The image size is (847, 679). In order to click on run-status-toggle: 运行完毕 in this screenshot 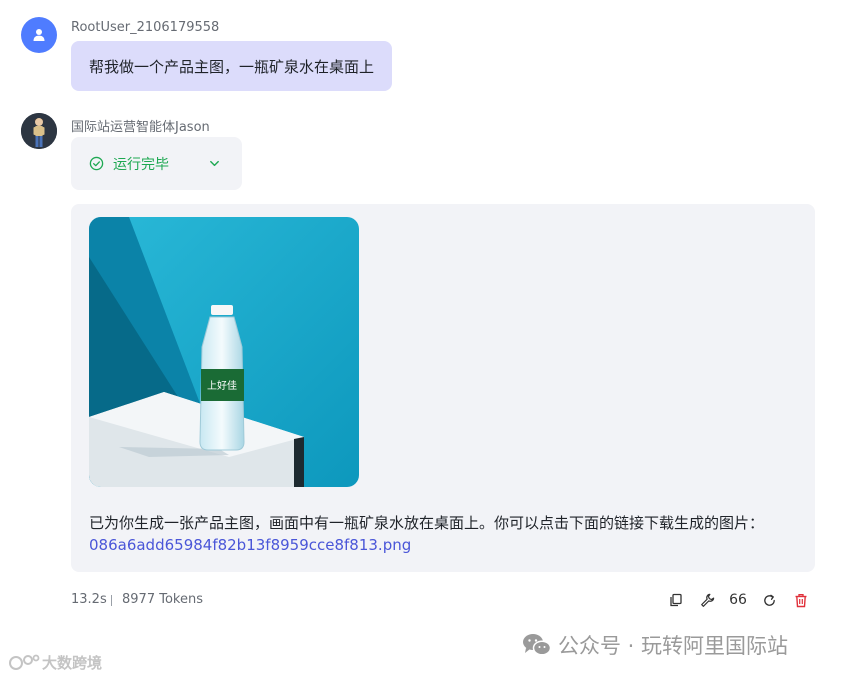, I will do `click(156, 163)`.